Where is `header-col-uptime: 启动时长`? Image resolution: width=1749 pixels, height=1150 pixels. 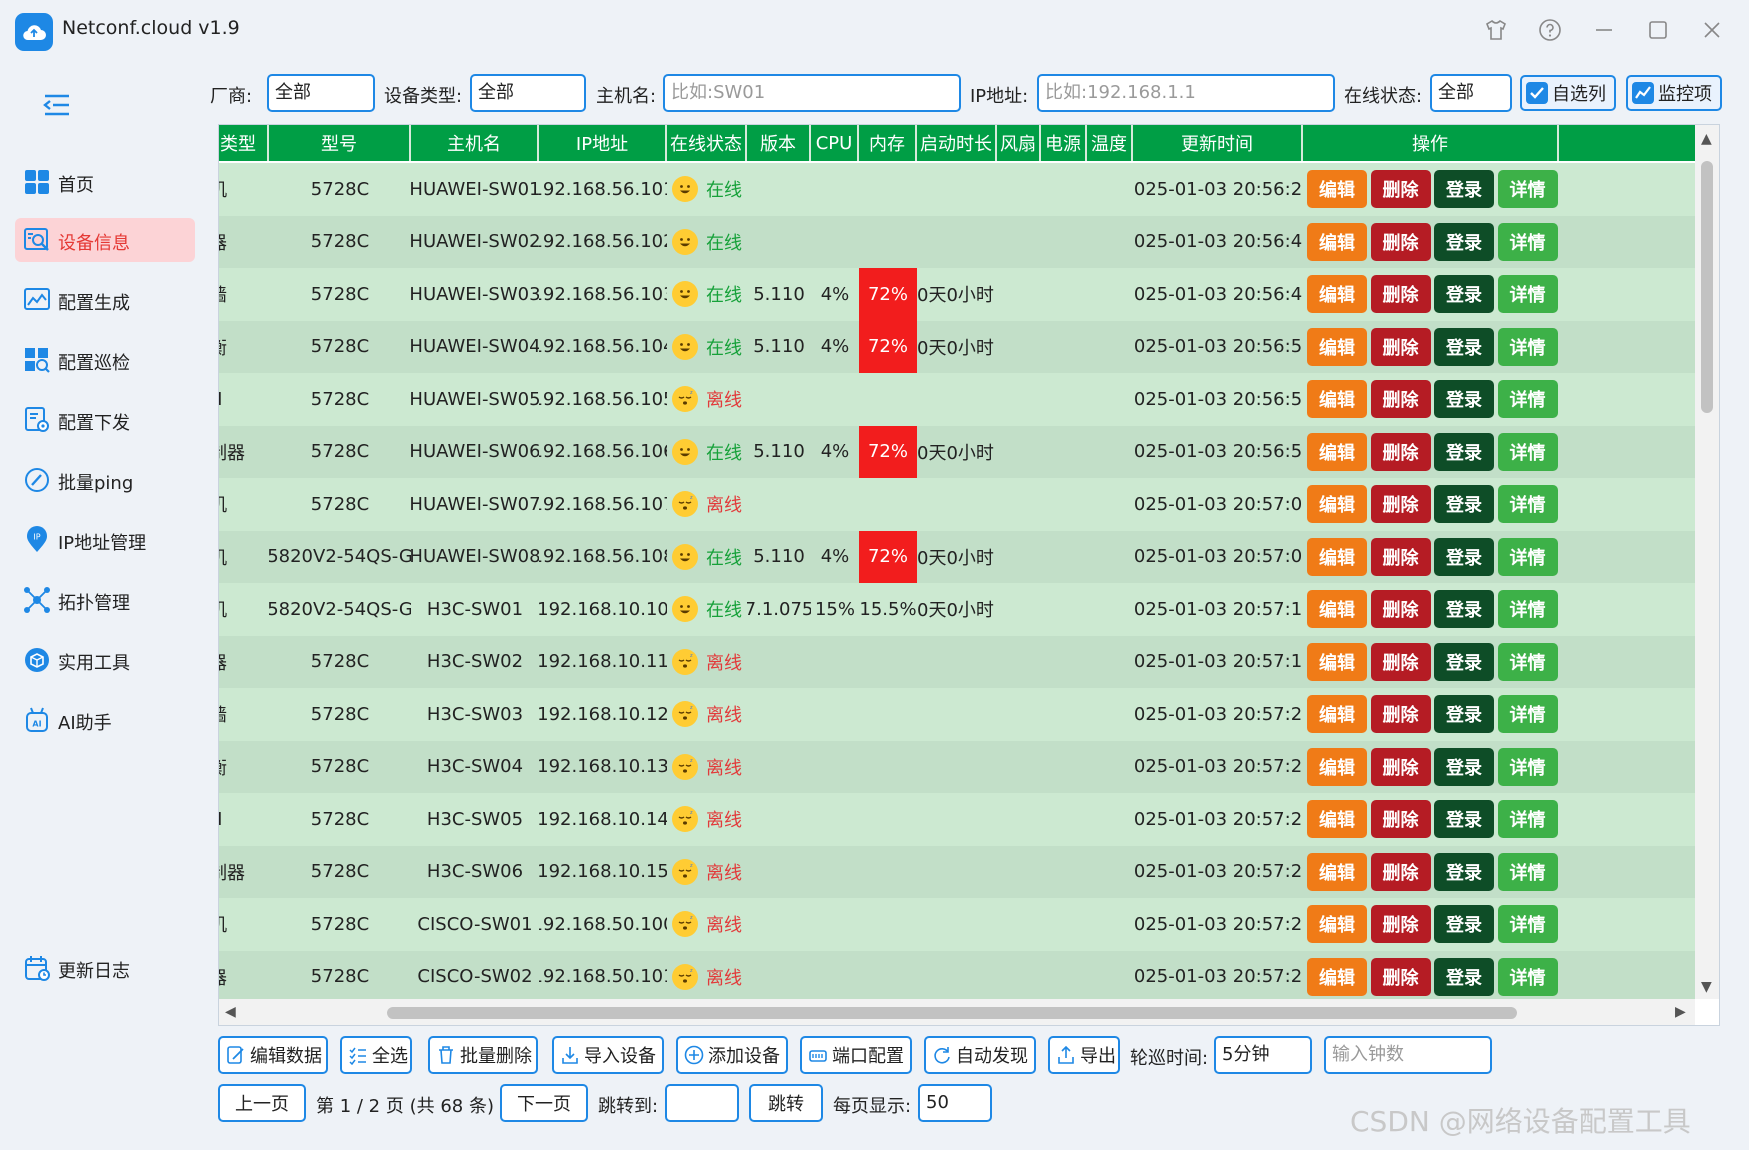 header-col-uptime: 启动时长 is located at coordinates (957, 143).